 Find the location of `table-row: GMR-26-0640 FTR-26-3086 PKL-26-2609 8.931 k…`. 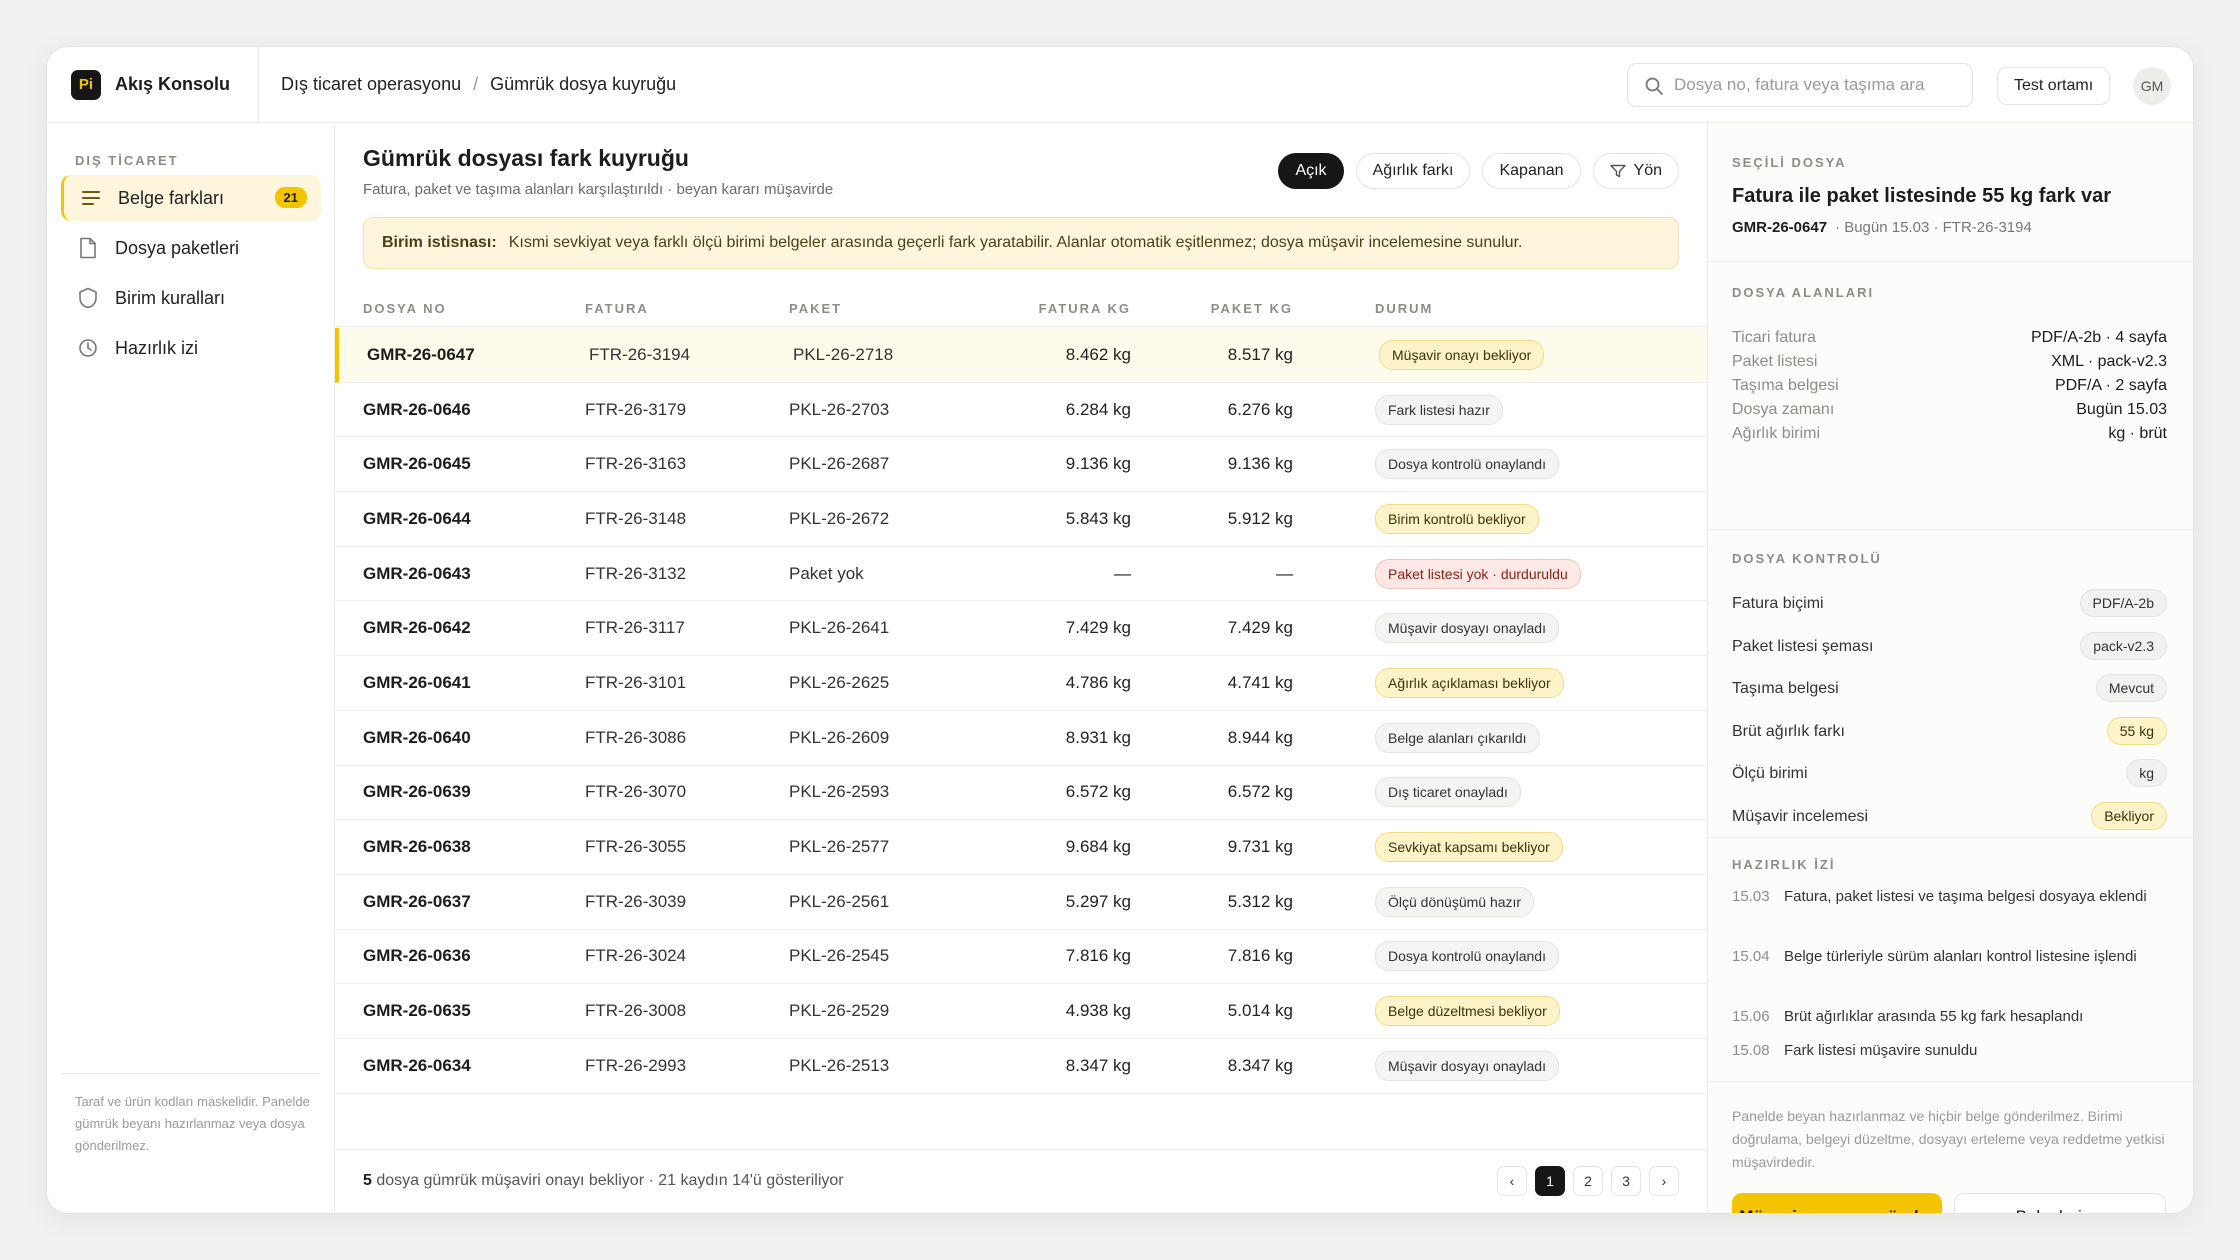

table-row: GMR-26-0640 FTR-26-3086 PKL-26-2609 8.931 k… is located at coordinates (1021, 738).